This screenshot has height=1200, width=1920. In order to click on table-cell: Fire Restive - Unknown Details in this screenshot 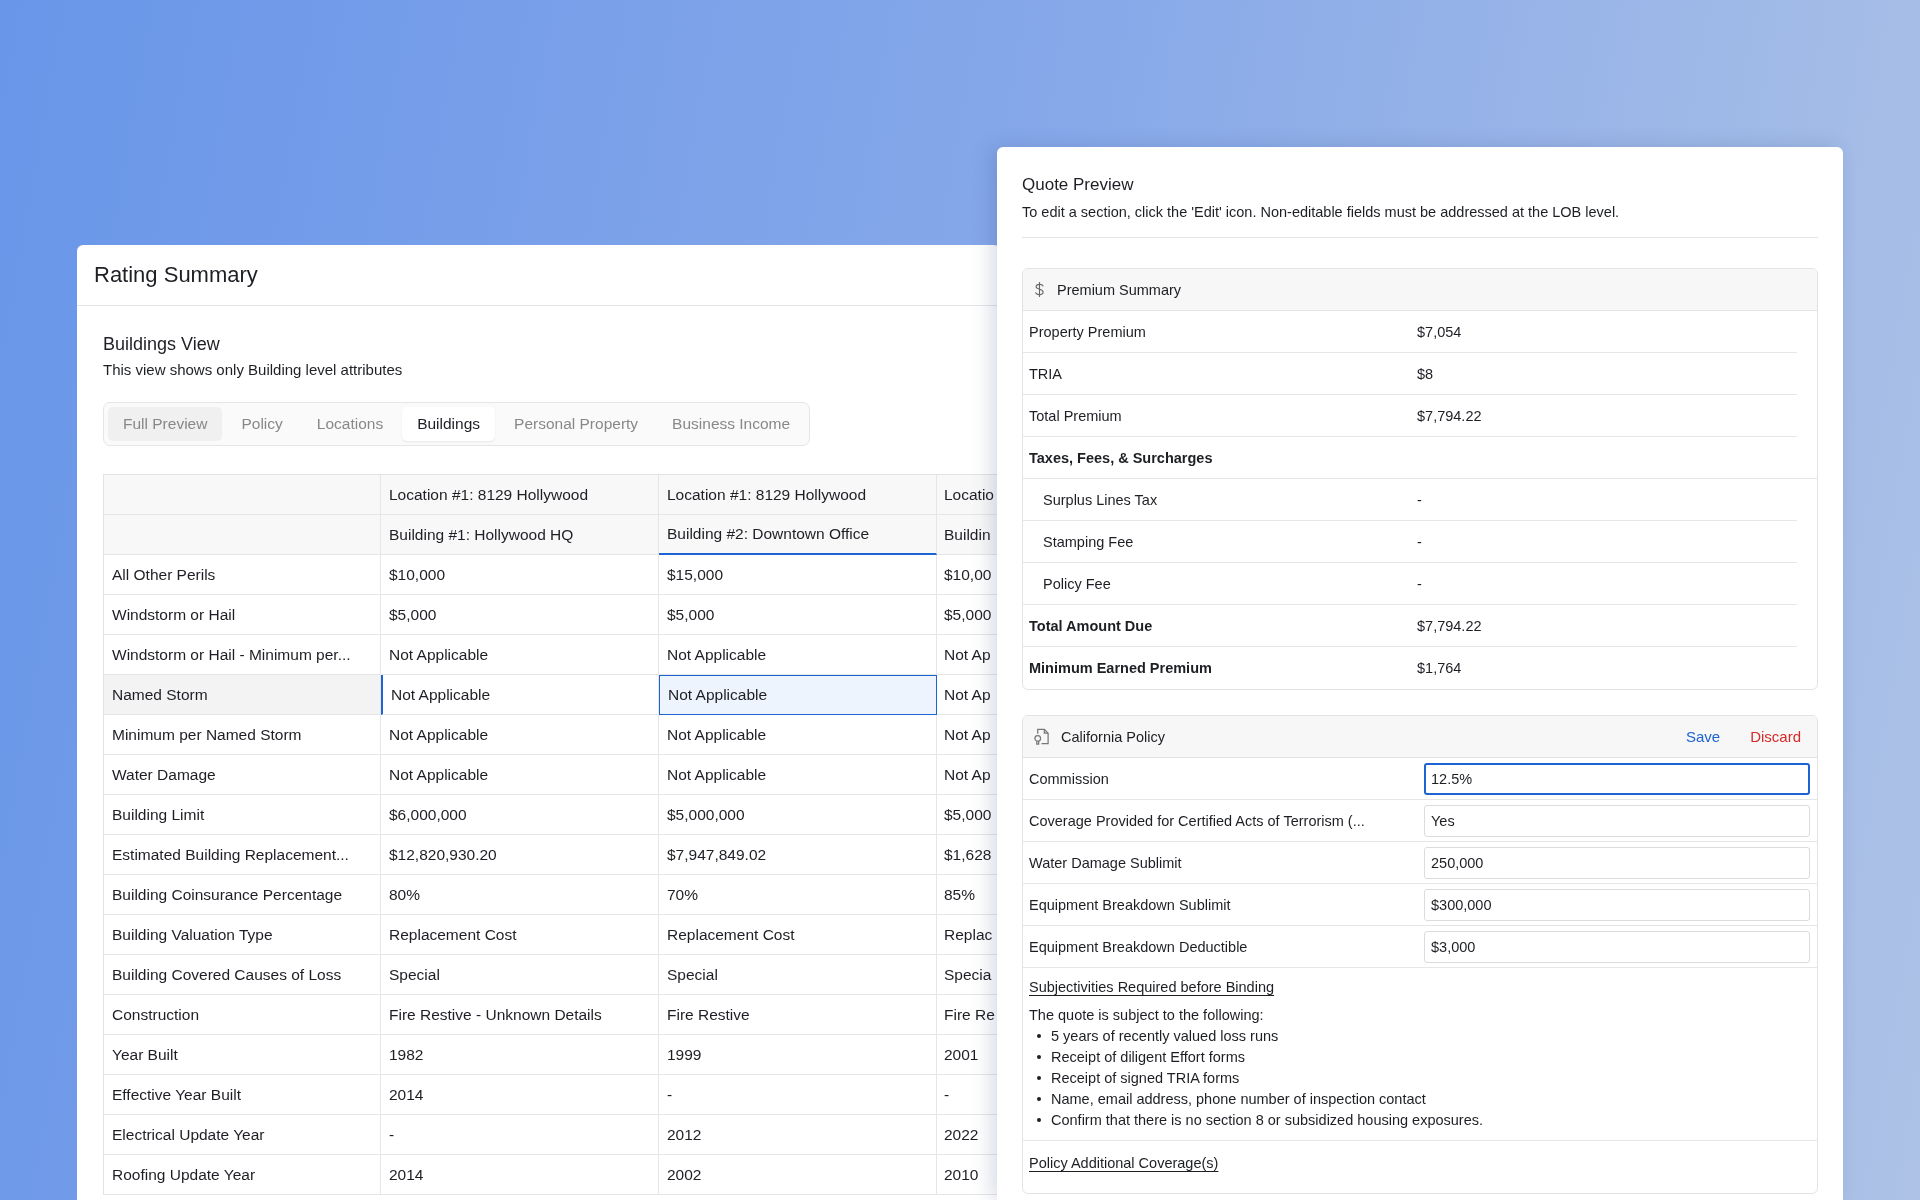, I will do `click(520, 1015)`.